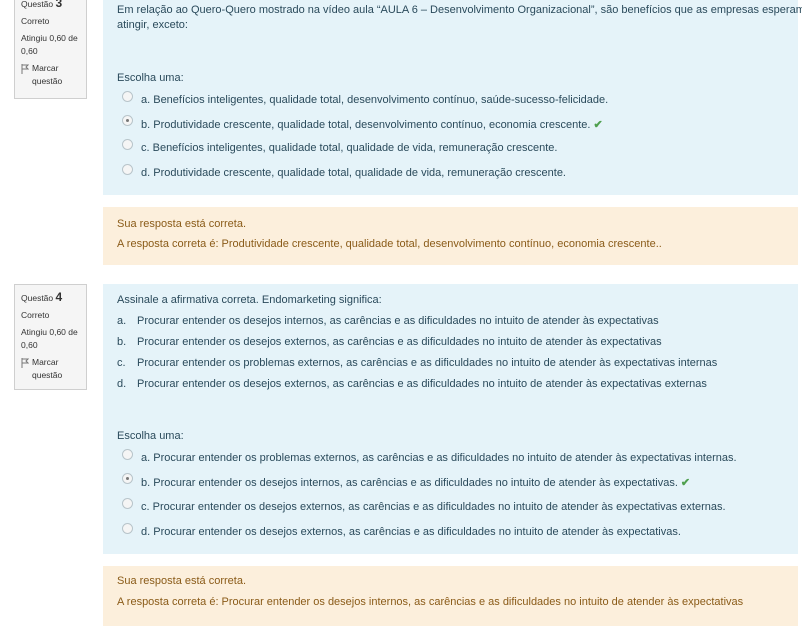 The image size is (802, 626). I want to click on statement-letter-d: d., so click(122, 384).